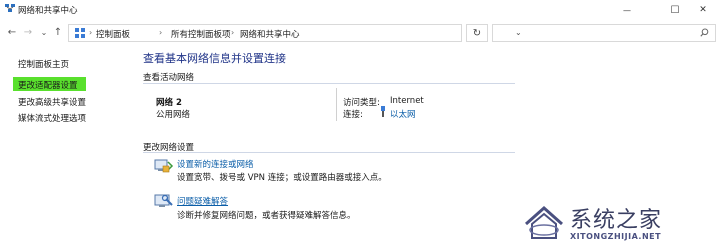  Describe the element at coordinates (704, 32) in the screenshot. I see `search-icon` at that location.